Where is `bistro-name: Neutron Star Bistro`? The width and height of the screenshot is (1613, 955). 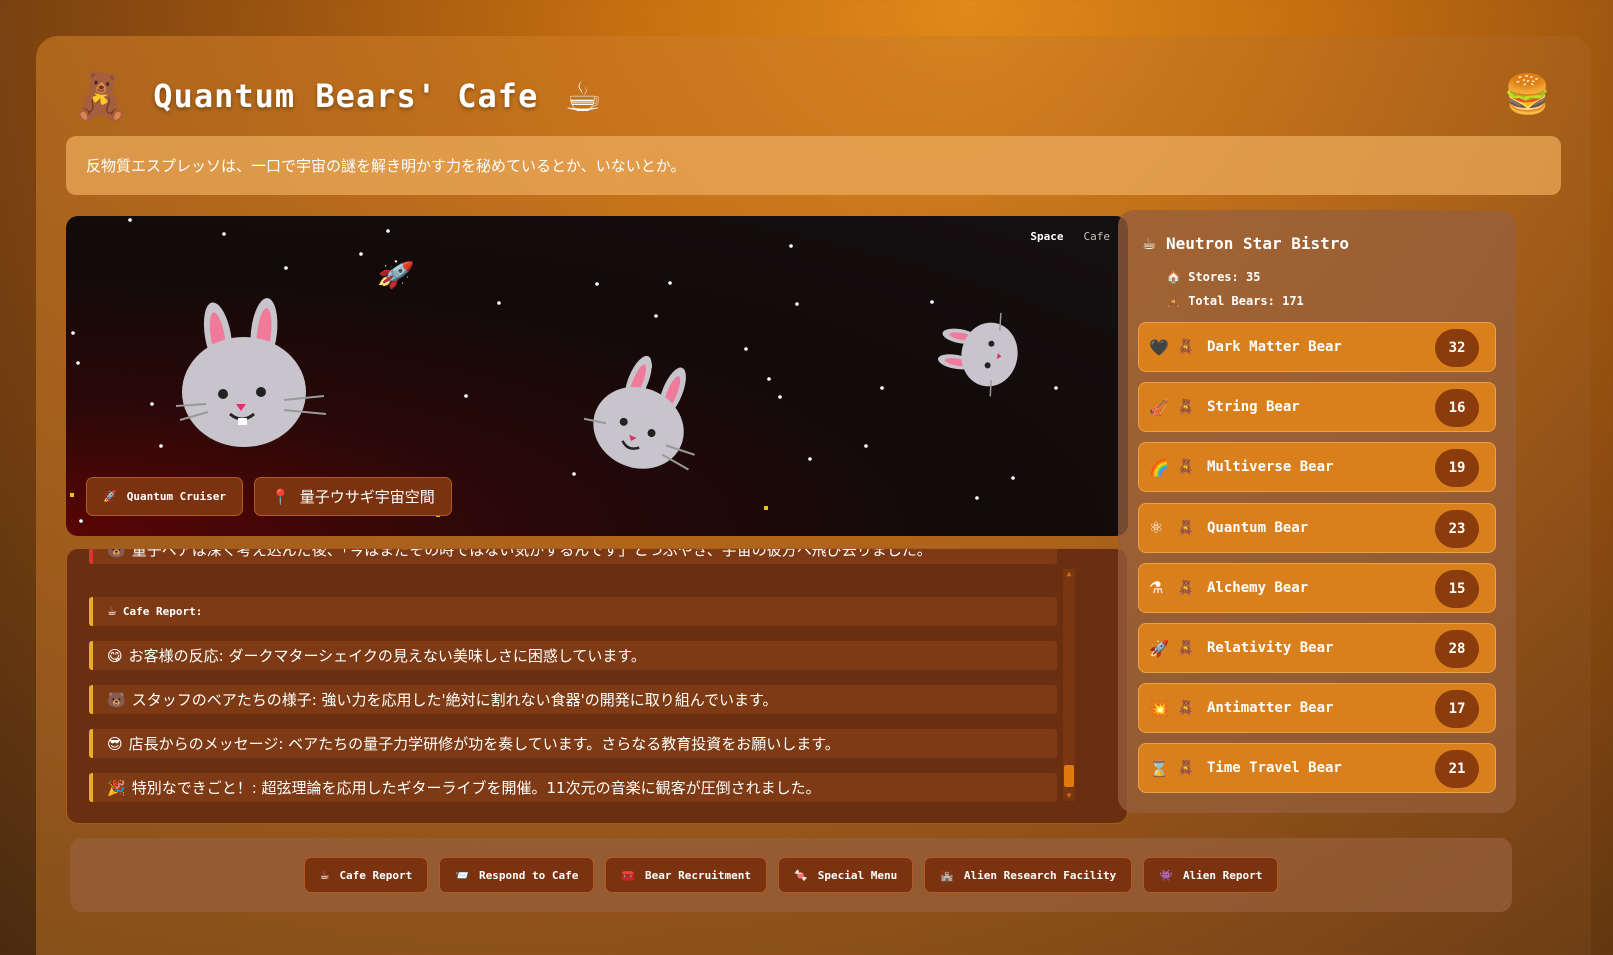 bistro-name: Neutron Star Bistro is located at coordinates (1257, 243).